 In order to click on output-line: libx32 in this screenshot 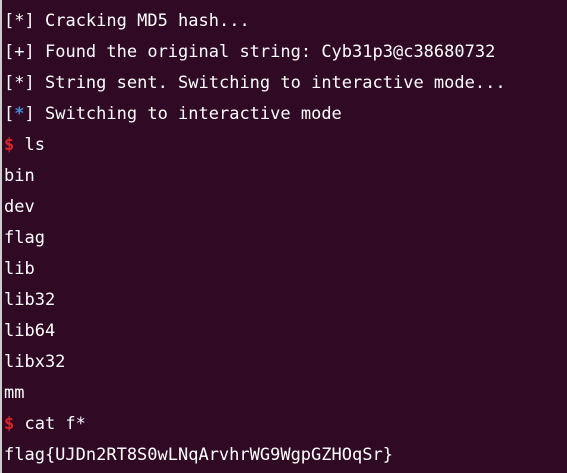, I will do `click(35, 362)`.